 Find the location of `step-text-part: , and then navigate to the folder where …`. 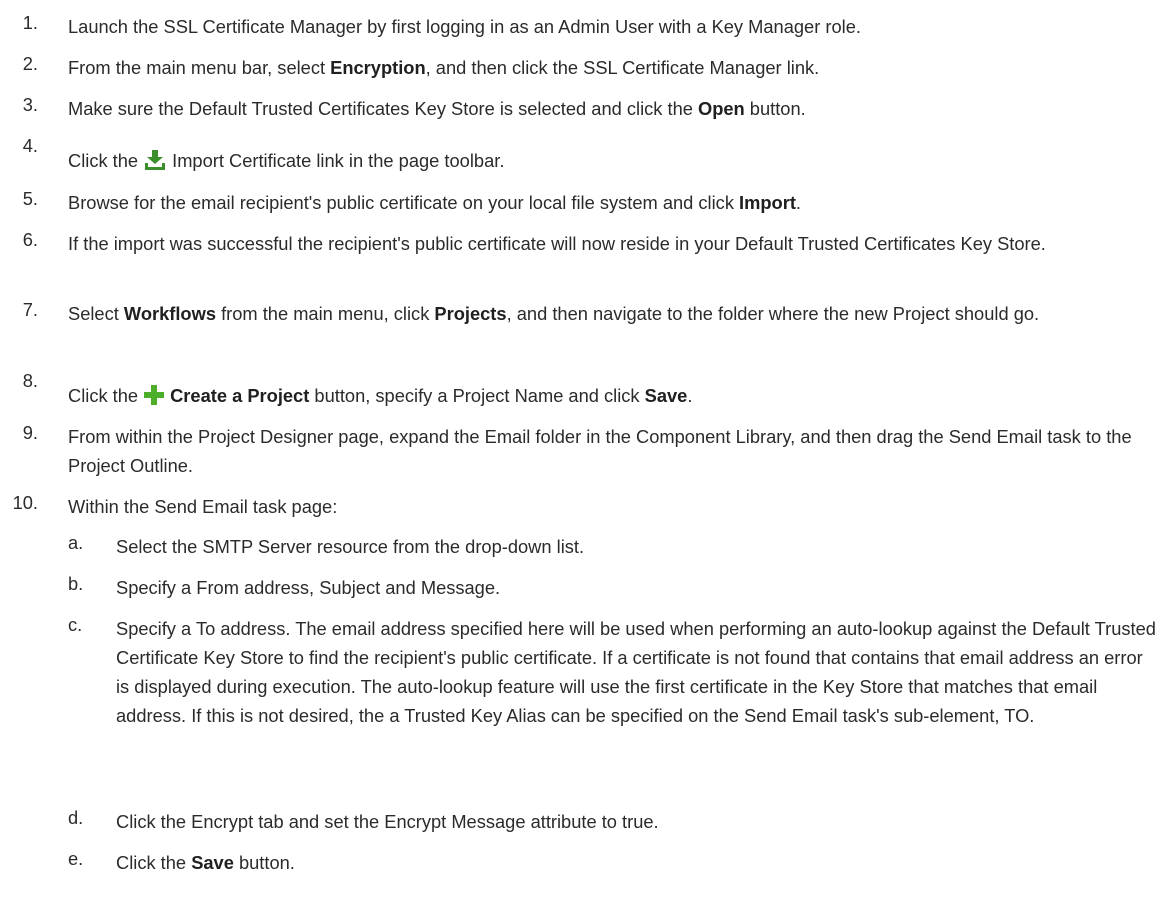

step-text-part: , and then navigate to the folder where … is located at coordinates (773, 313).